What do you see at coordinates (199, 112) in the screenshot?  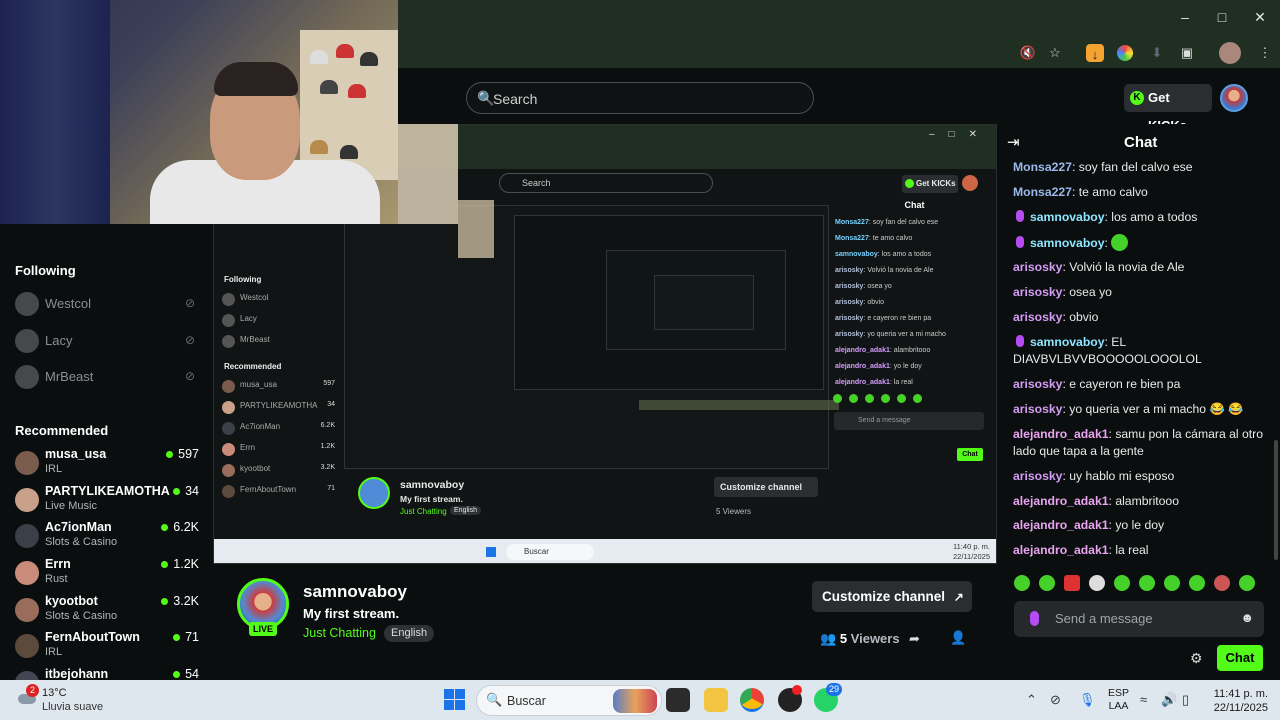 I see `webcam-overlay` at bounding box center [199, 112].